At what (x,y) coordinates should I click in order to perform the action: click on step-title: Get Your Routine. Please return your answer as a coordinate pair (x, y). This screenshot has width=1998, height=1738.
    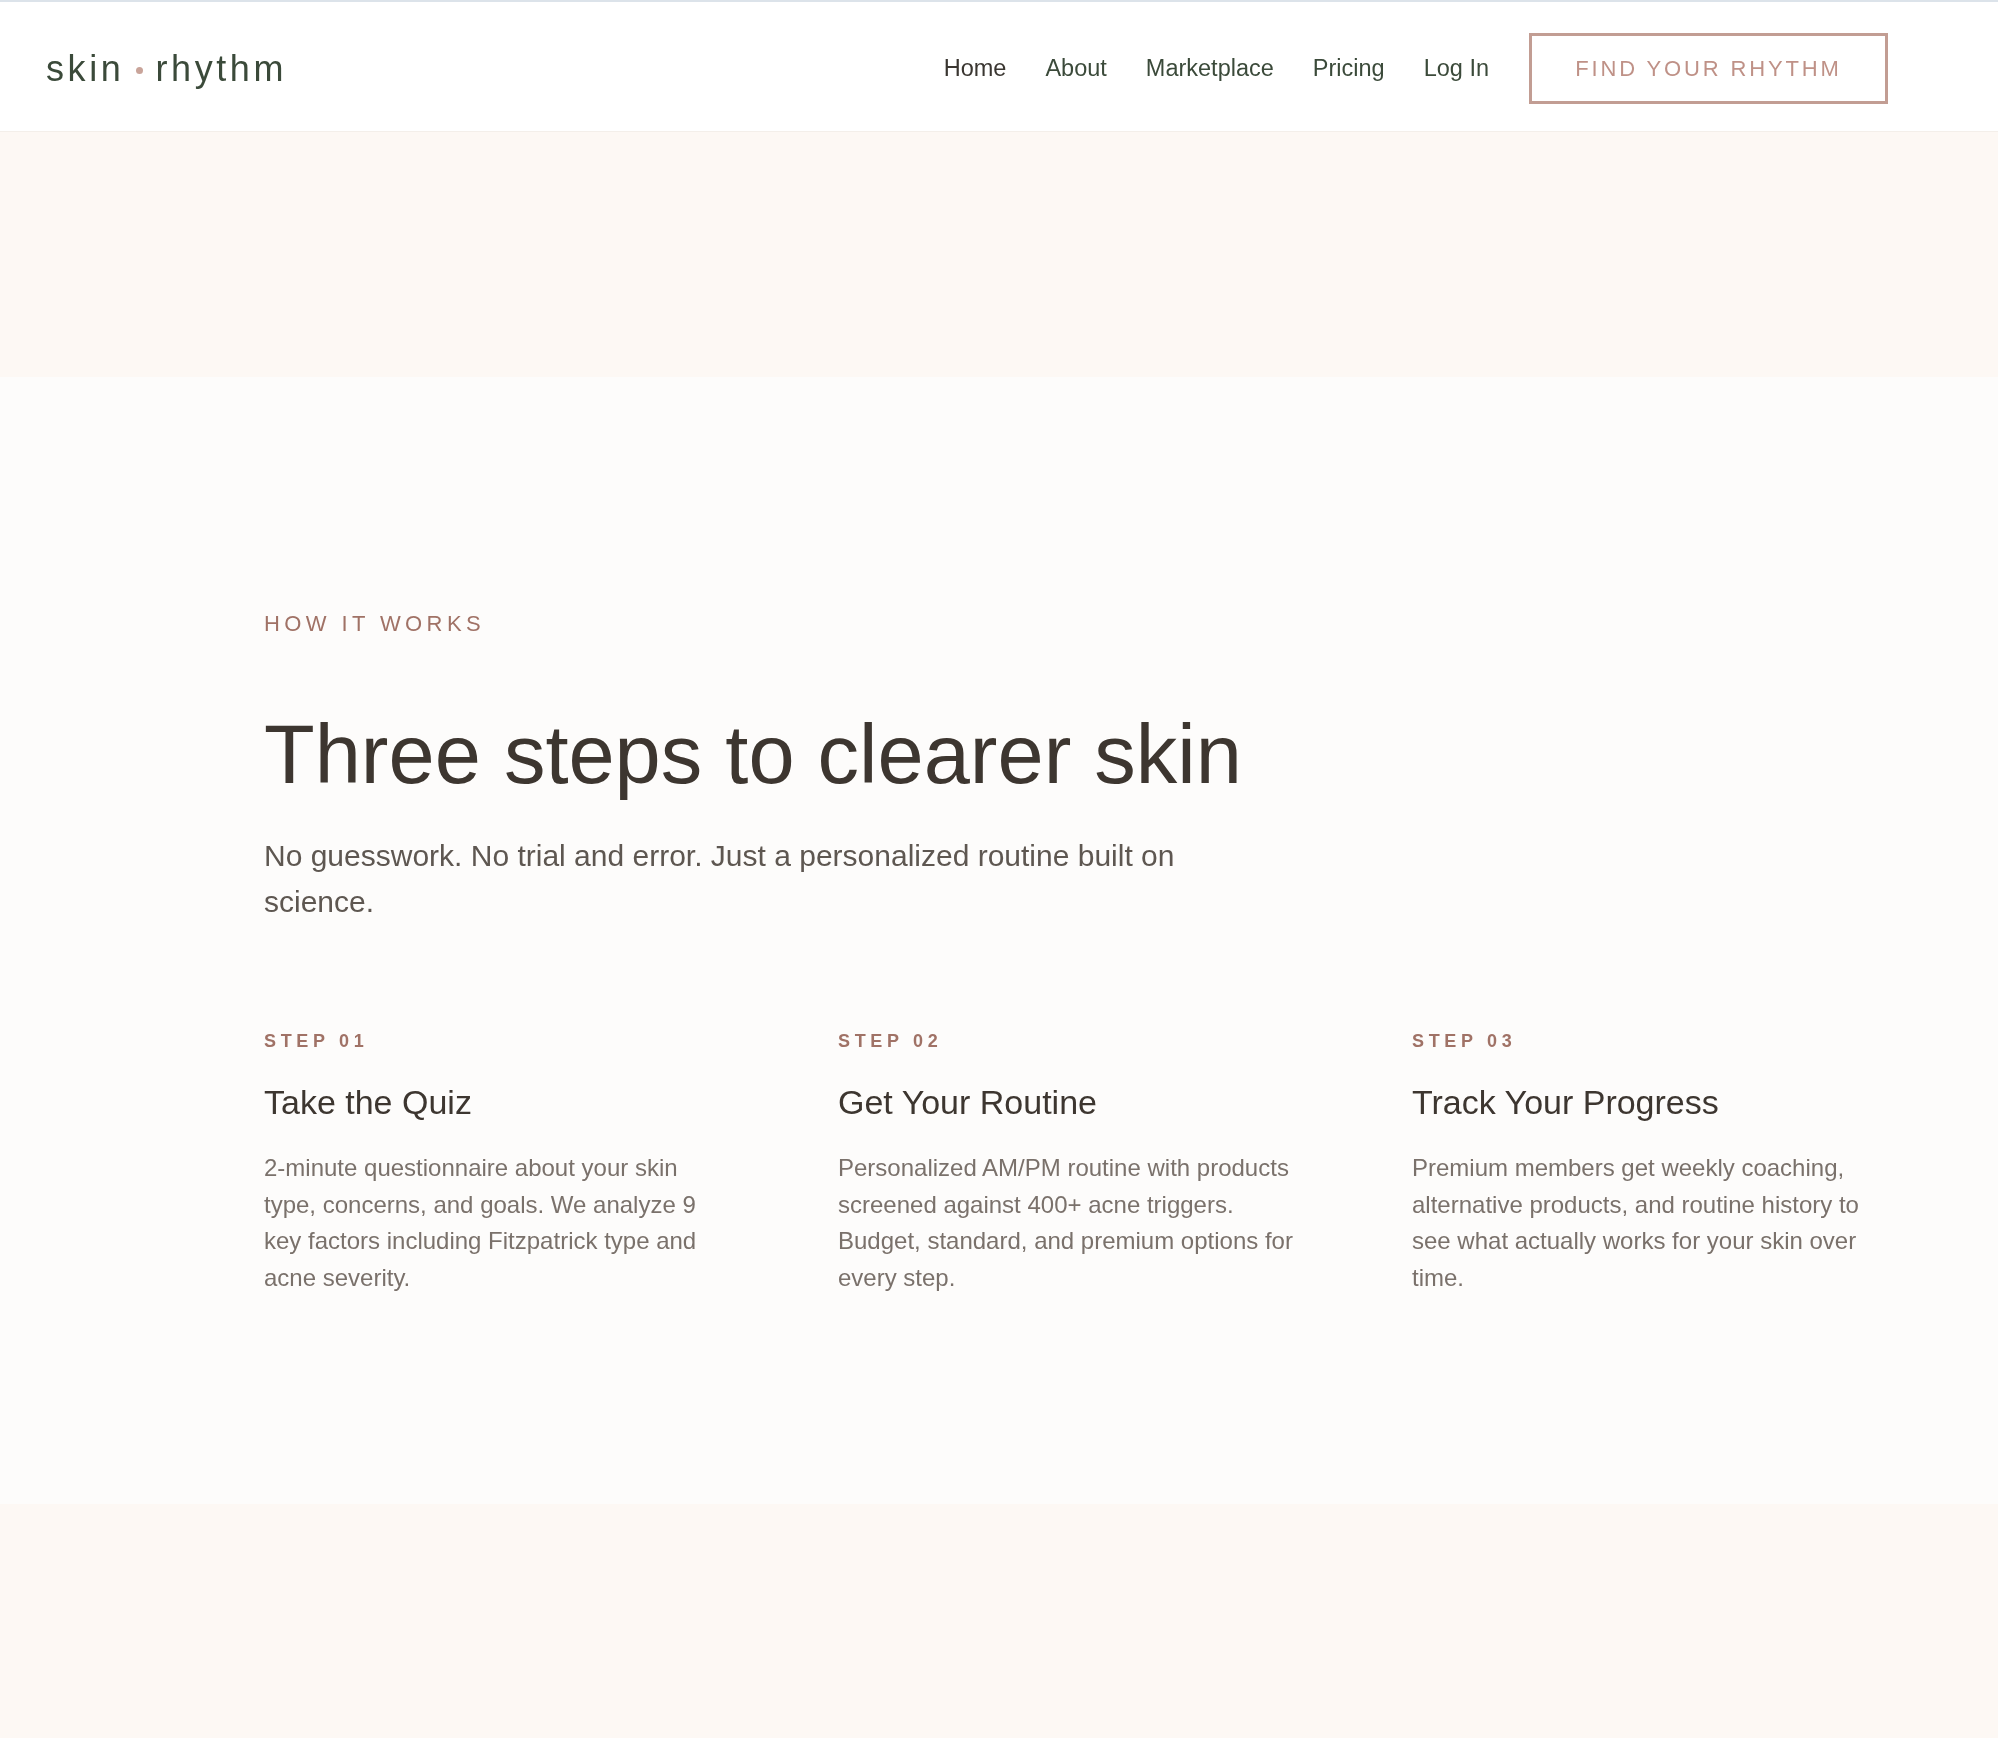
    Looking at the image, I should click on (967, 1102).